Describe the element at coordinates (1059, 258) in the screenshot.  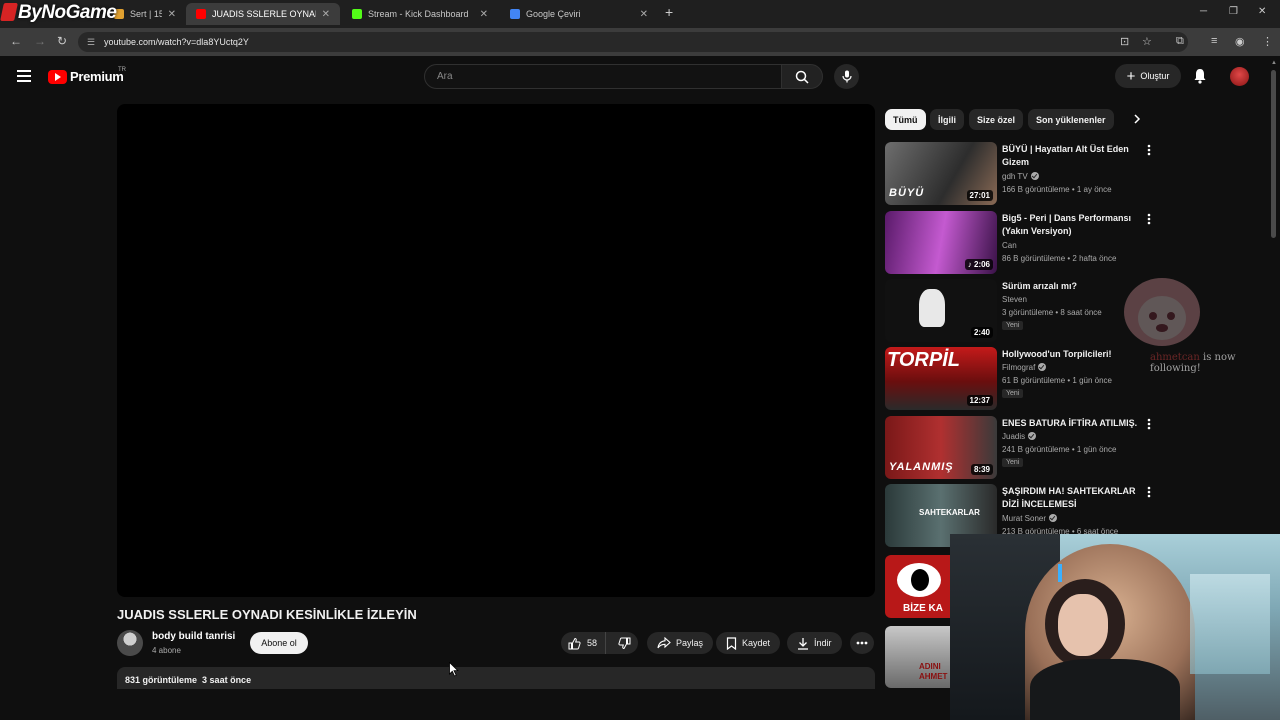
I see `video-meta: 86 B görüntüleme • 2 hafta önce` at that location.